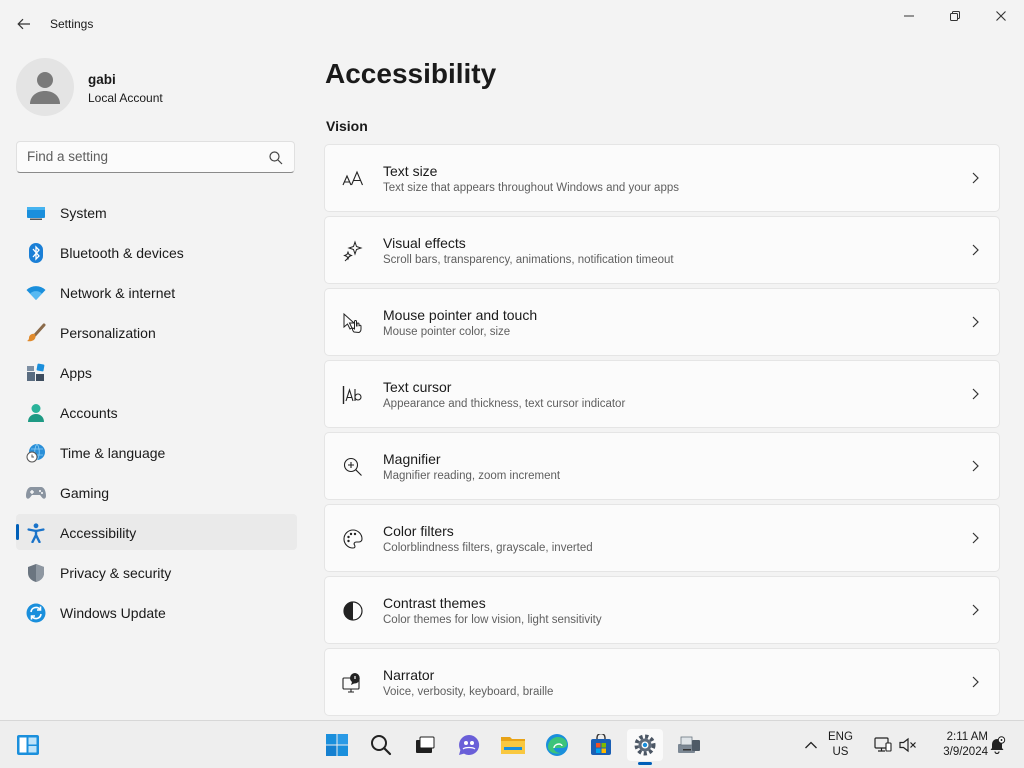 This screenshot has width=1024, height=768. Describe the element at coordinates (645, 747) in the screenshot. I see `settings-taskbar-button` at that location.